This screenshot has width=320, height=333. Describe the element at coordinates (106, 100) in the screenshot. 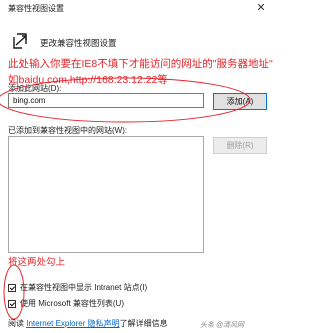

I see `add-site-input` at that location.